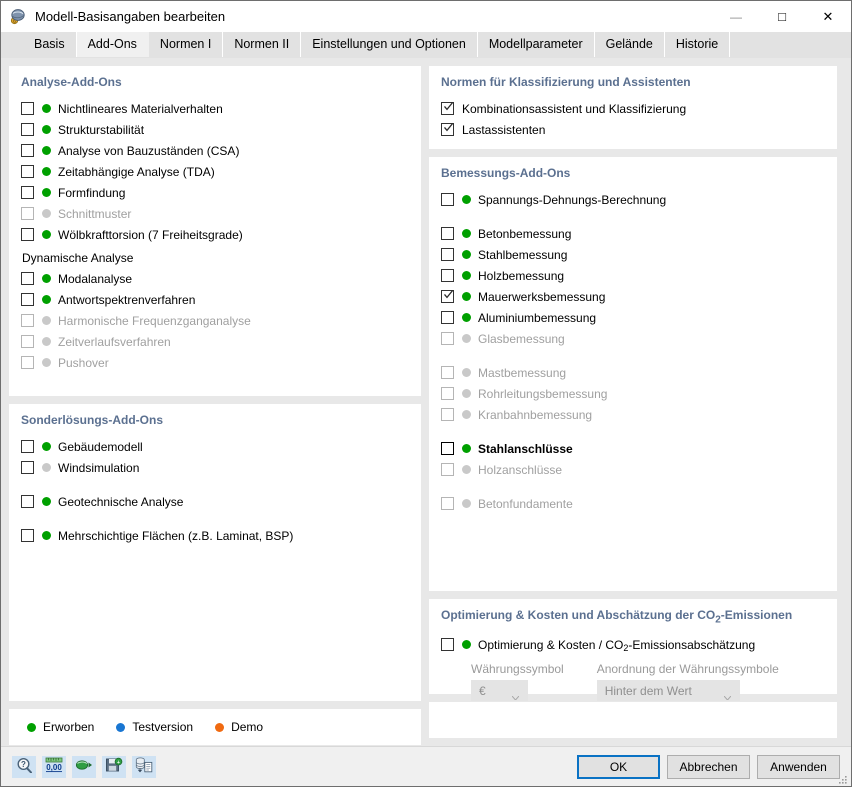  I want to click on maximize-button: □, so click(782, 16).